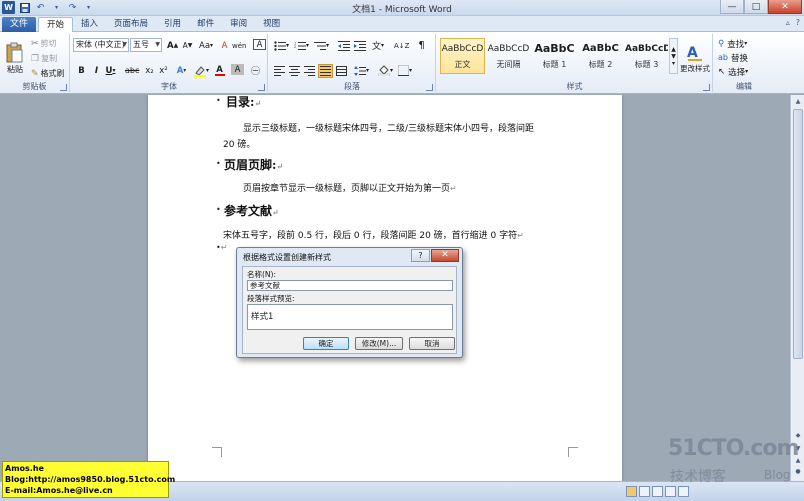  I want to click on subscript-button: x₂, so click(149, 70).